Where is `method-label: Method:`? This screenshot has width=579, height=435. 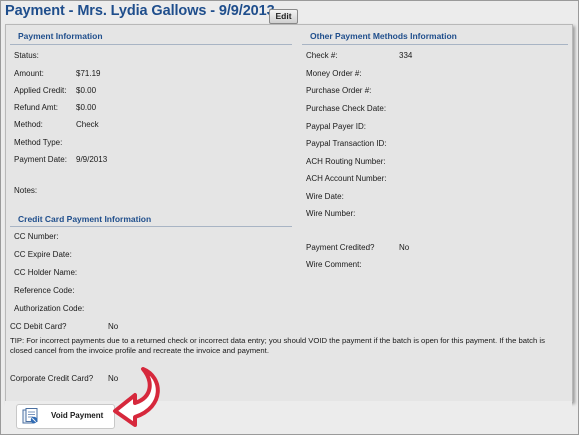 method-label: Method: is located at coordinates (28, 124).